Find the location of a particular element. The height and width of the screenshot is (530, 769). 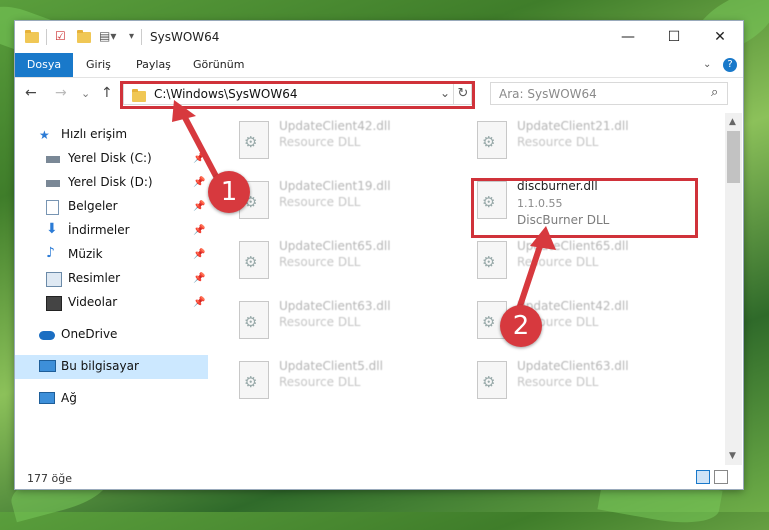

step-1-badge: 1 is located at coordinates (229, 192).